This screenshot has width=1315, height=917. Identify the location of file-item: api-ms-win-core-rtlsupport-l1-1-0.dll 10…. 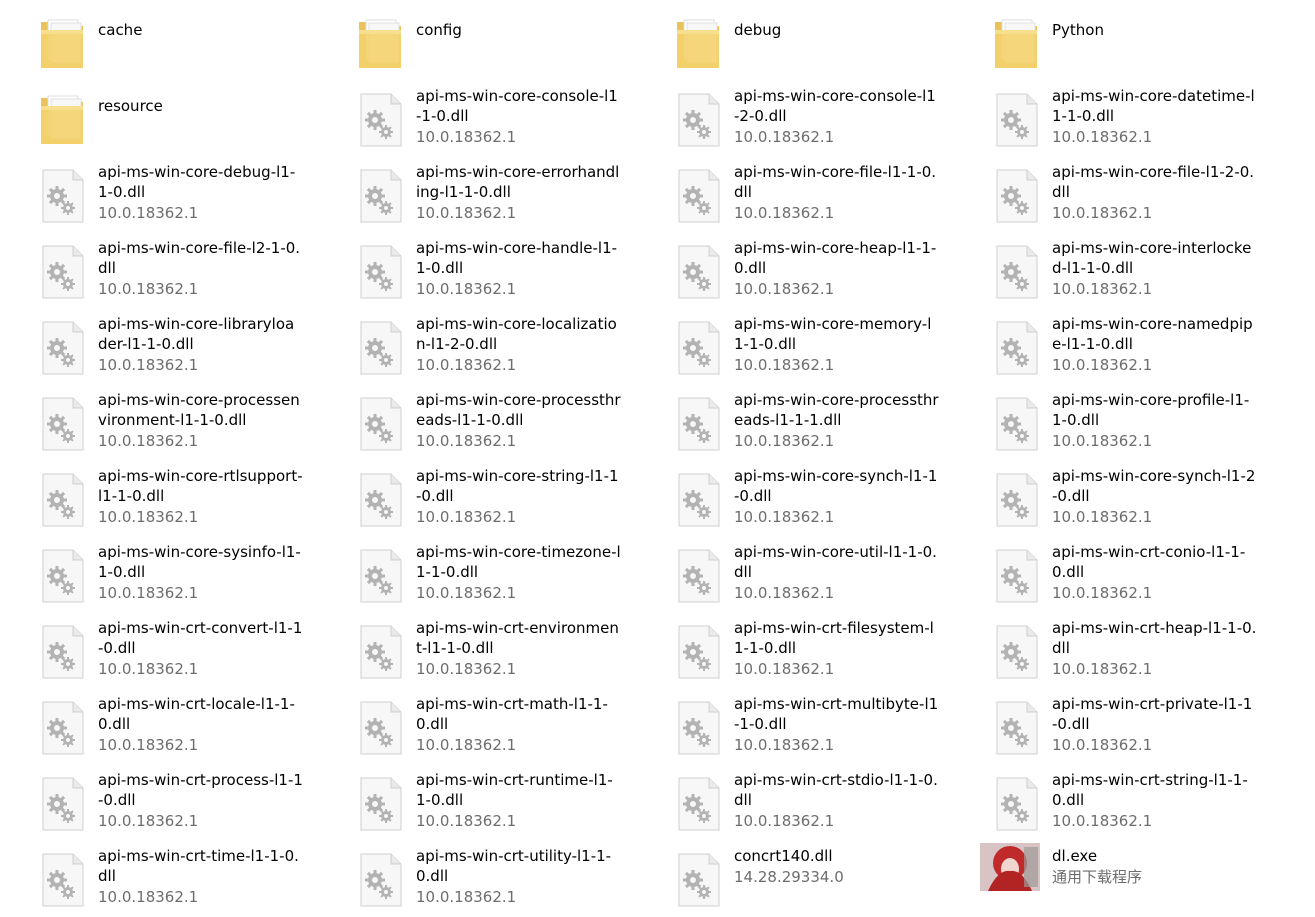
(153, 496).